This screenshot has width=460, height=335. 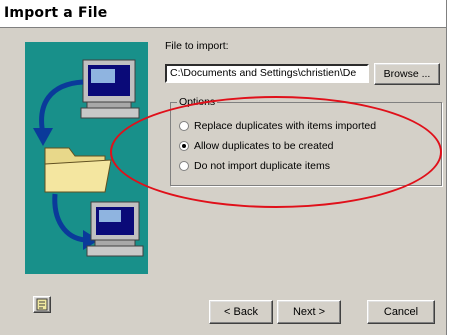 I want to click on replace-duplicates-label: Replace duplicates with items imported, so click(x=285, y=126).